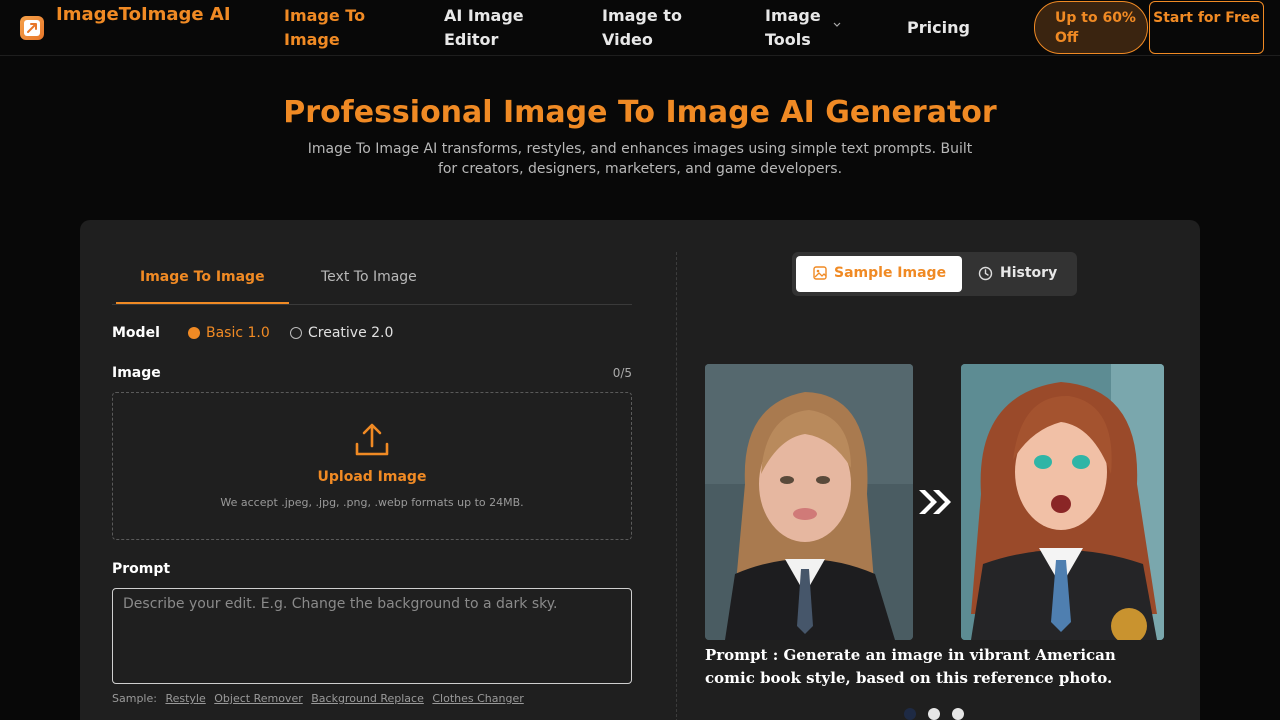 The height and width of the screenshot is (720, 1280). I want to click on tabs-baseline, so click(372, 304).